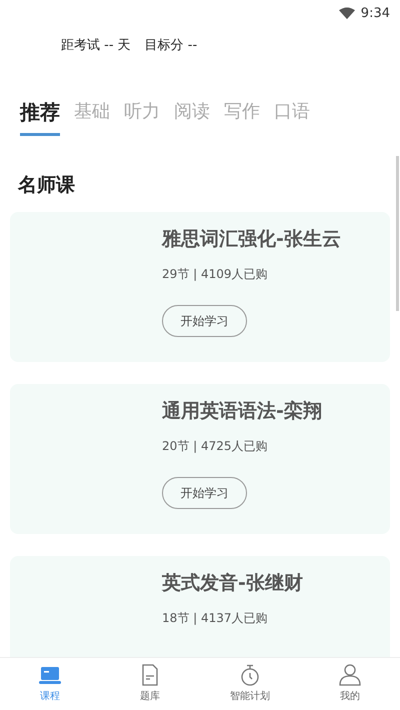  What do you see at coordinates (350, 696) in the screenshot?
I see `nav-label: 我的` at bounding box center [350, 696].